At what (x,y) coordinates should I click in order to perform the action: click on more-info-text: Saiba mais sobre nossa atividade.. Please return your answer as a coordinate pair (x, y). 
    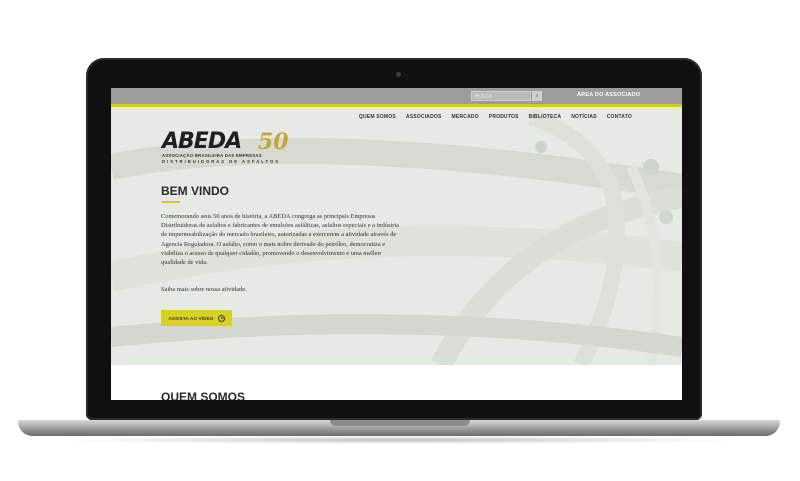
    Looking at the image, I should click on (204, 289).